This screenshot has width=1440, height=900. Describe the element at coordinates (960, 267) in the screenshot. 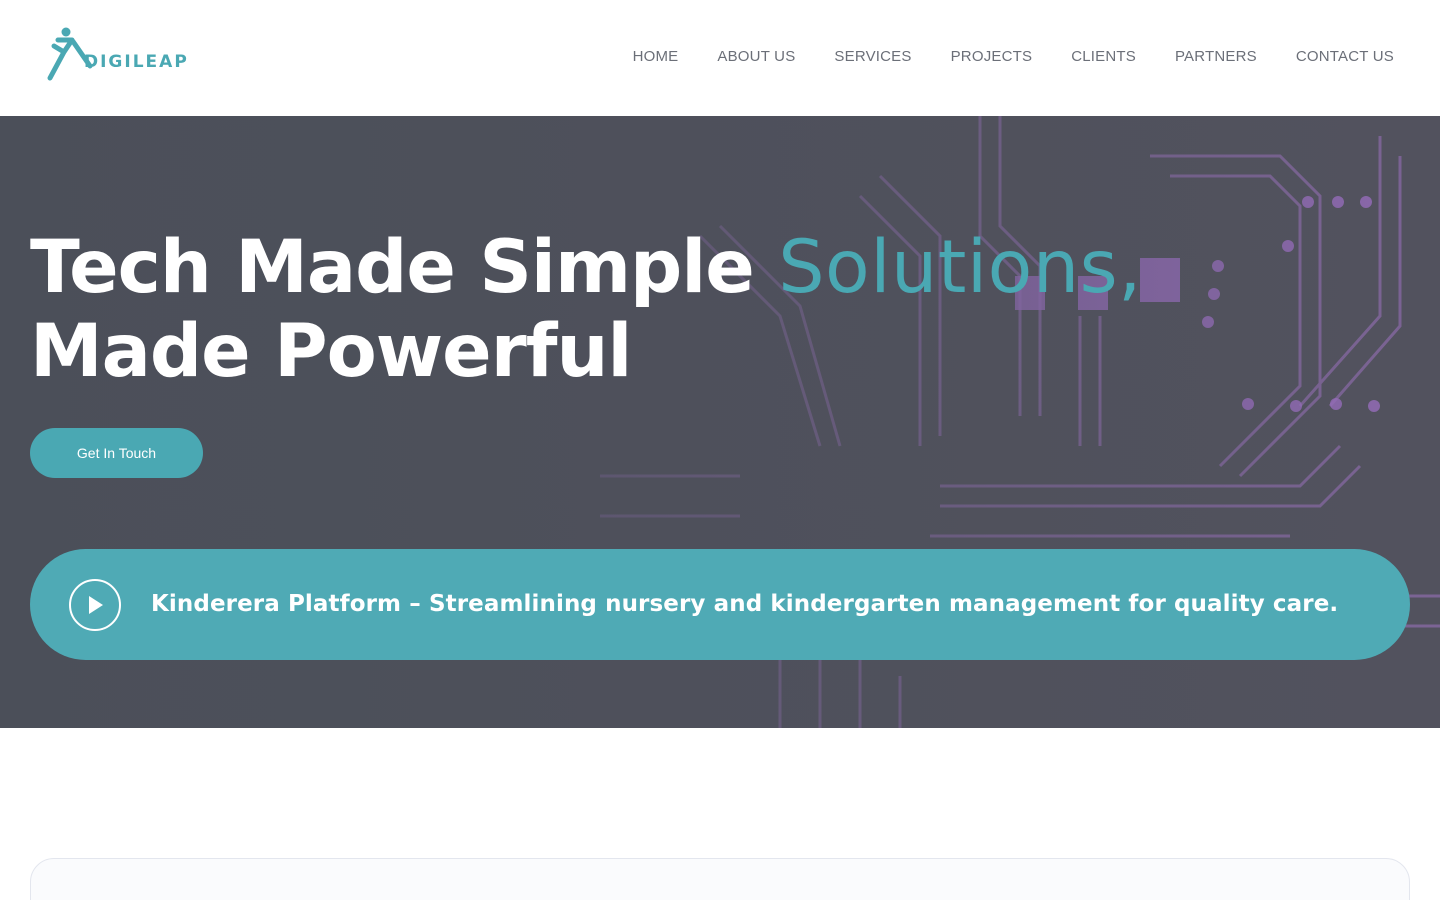

I see `hero-title-accent: Solutions,` at that location.